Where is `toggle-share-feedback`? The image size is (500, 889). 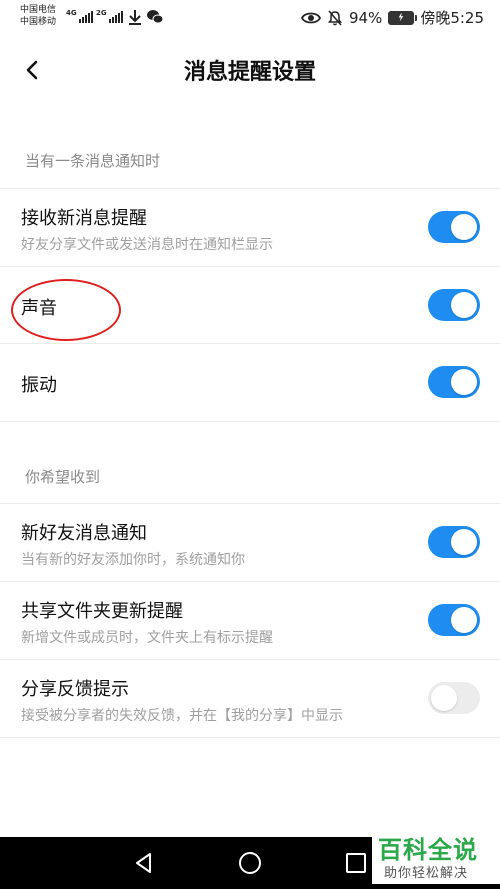 toggle-share-feedback is located at coordinates (454, 698).